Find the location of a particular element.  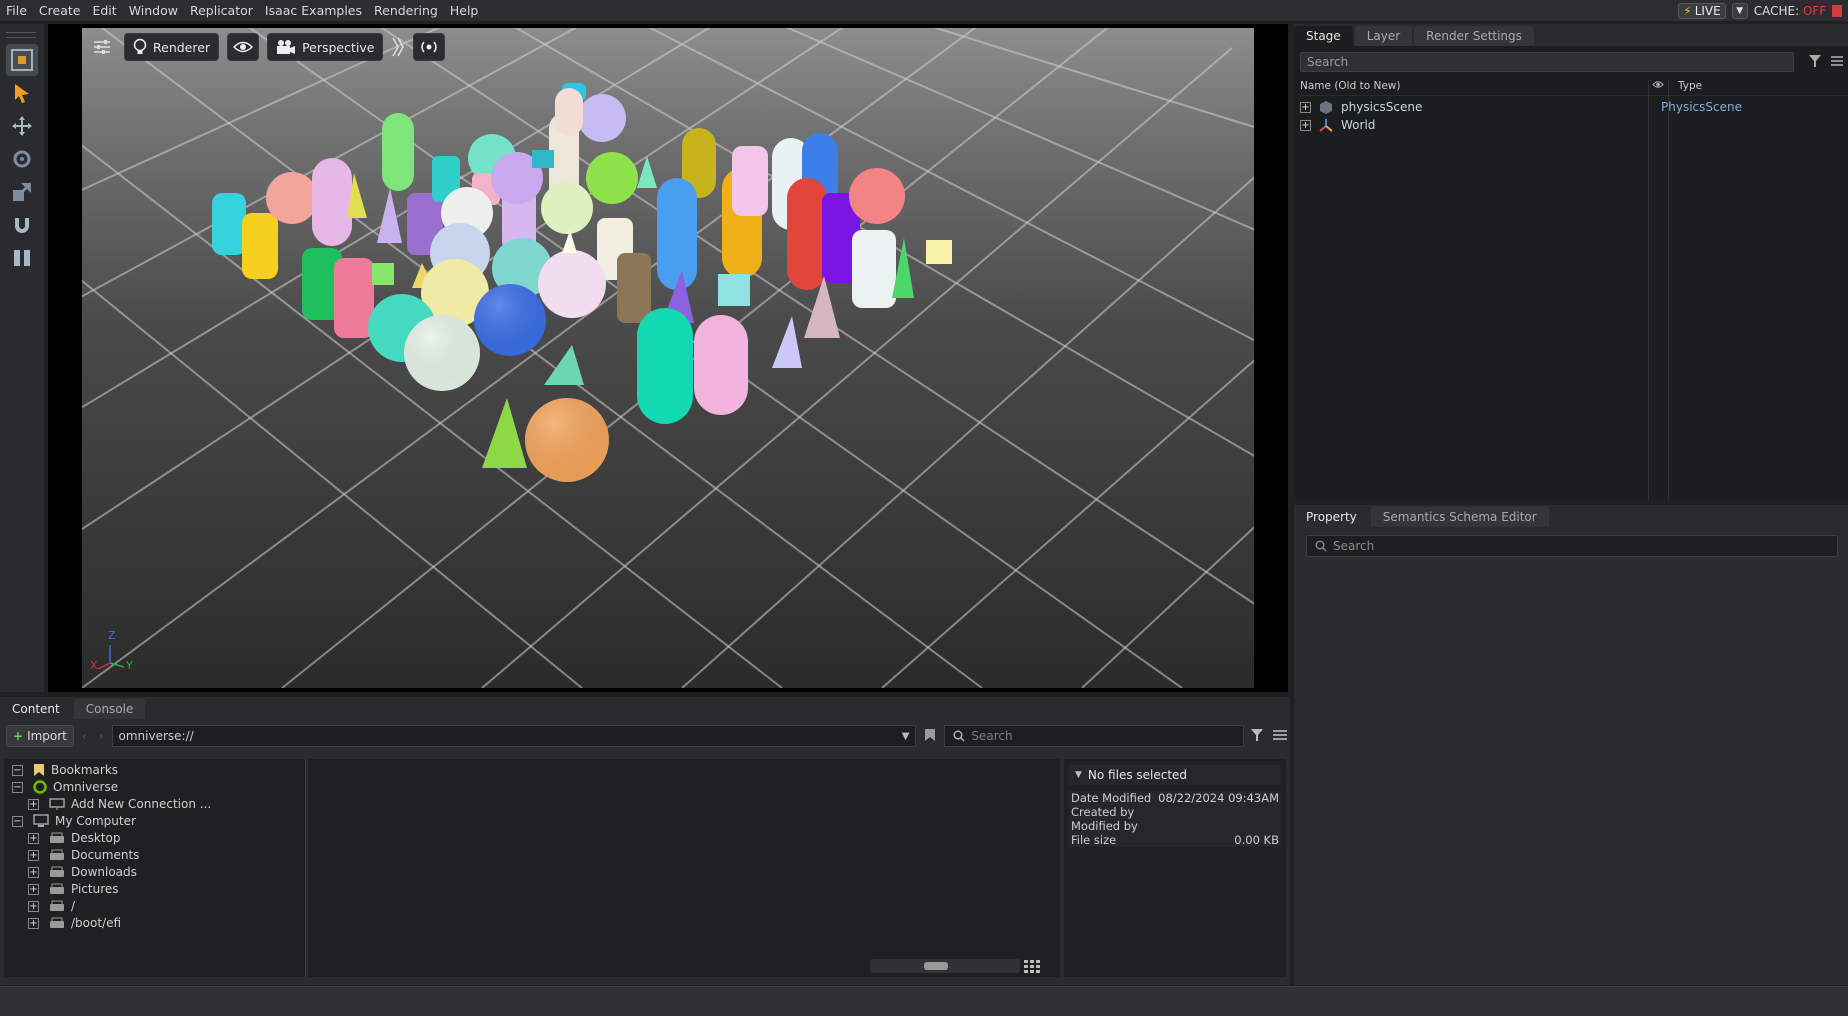

bookmark-icon is located at coordinates (930, 736).